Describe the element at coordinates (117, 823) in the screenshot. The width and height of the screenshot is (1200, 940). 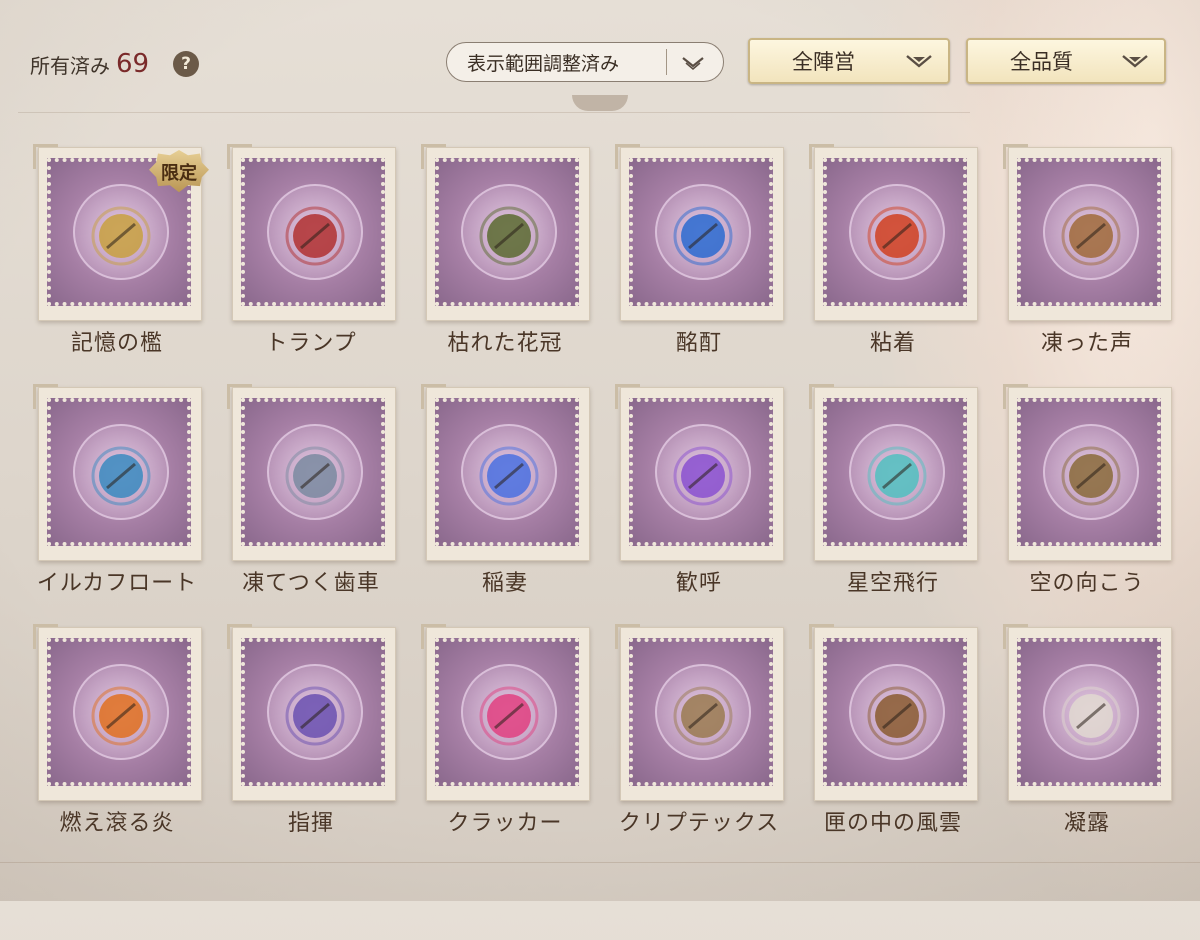
I see `item-name: 燃え滾る炎` at that location.